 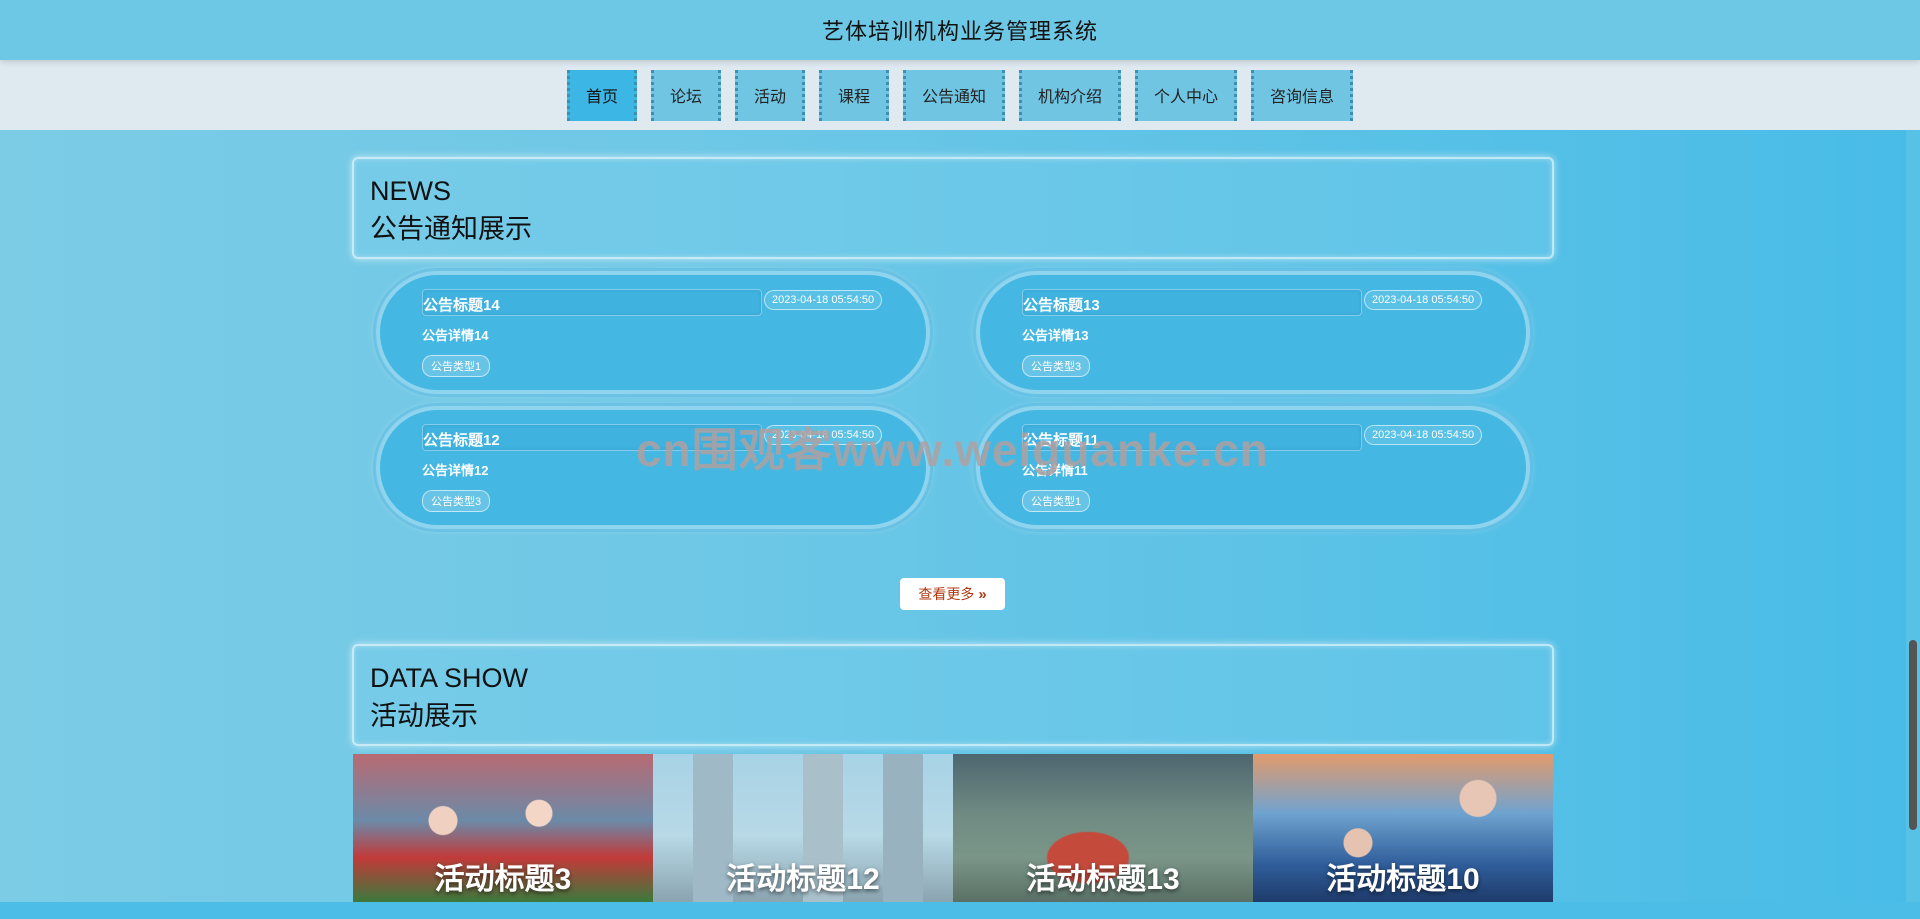 What do you see at coordinates (853, 95) in the screenshot?
I see `nav-item-course: 课程` at bounding box center [853, 95].